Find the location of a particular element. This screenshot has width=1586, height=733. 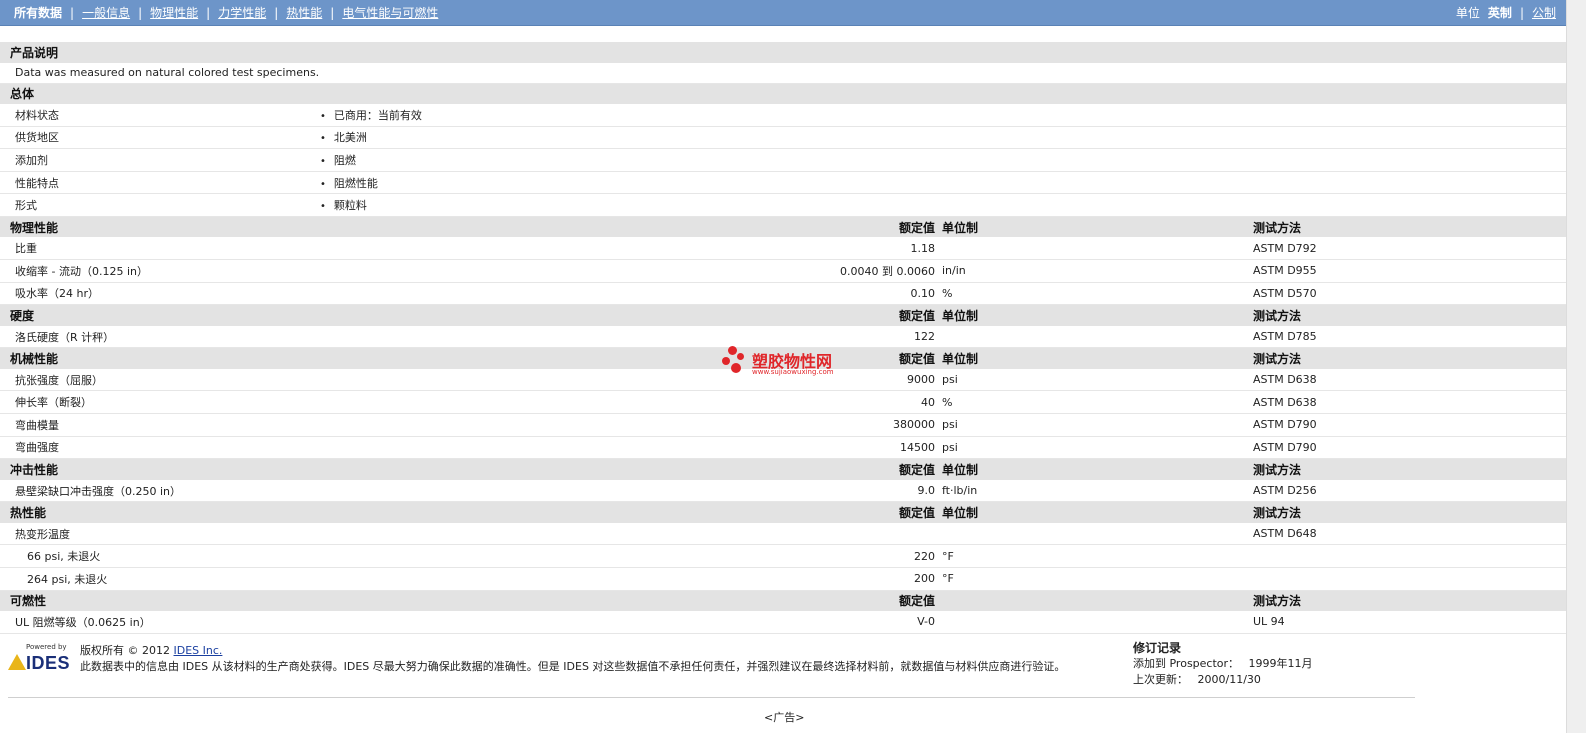

nav-mechanical: 力学性能 is located at coordinates (242, 12).